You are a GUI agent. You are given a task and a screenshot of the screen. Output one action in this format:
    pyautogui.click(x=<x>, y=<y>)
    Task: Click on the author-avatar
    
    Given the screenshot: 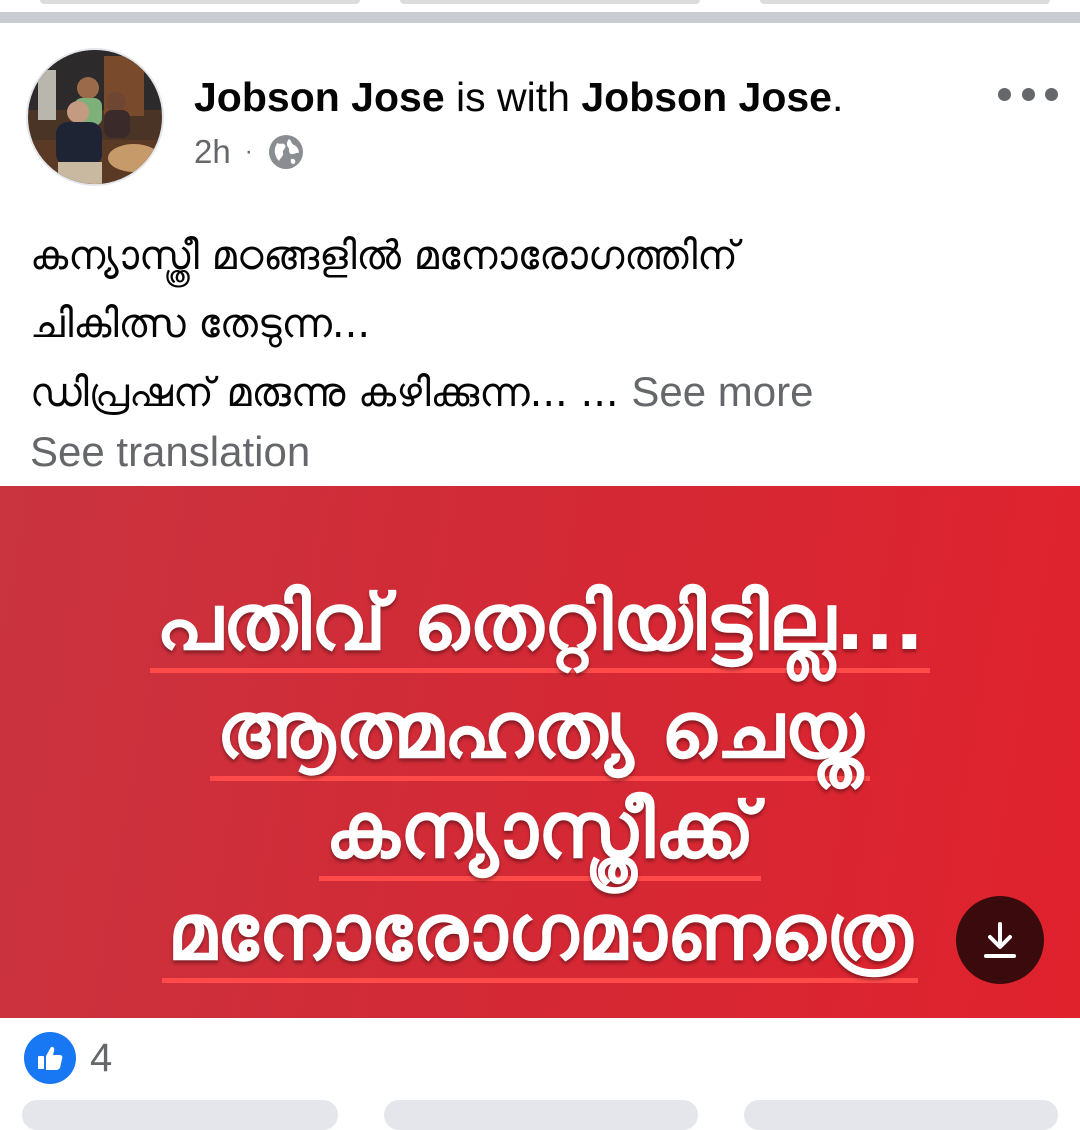 What is the action you would take?
    pyautogui.click(x=95, y=117)
    